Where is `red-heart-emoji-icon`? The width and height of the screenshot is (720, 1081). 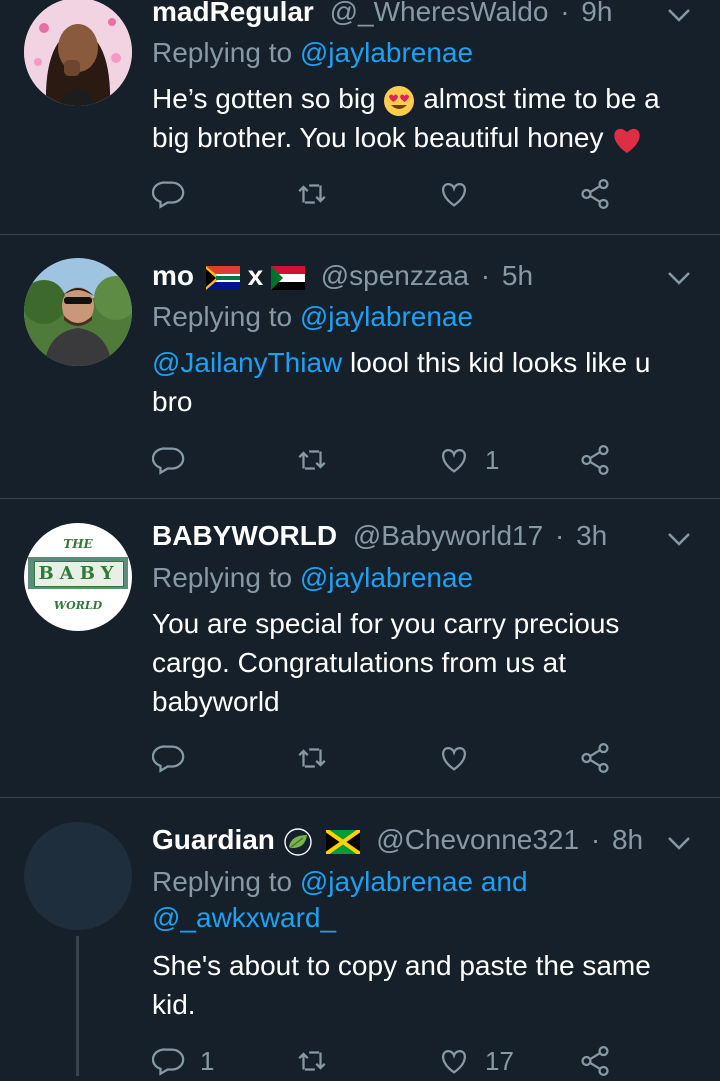
red-heart-emoji-icon is located at coordinates (627, 140).